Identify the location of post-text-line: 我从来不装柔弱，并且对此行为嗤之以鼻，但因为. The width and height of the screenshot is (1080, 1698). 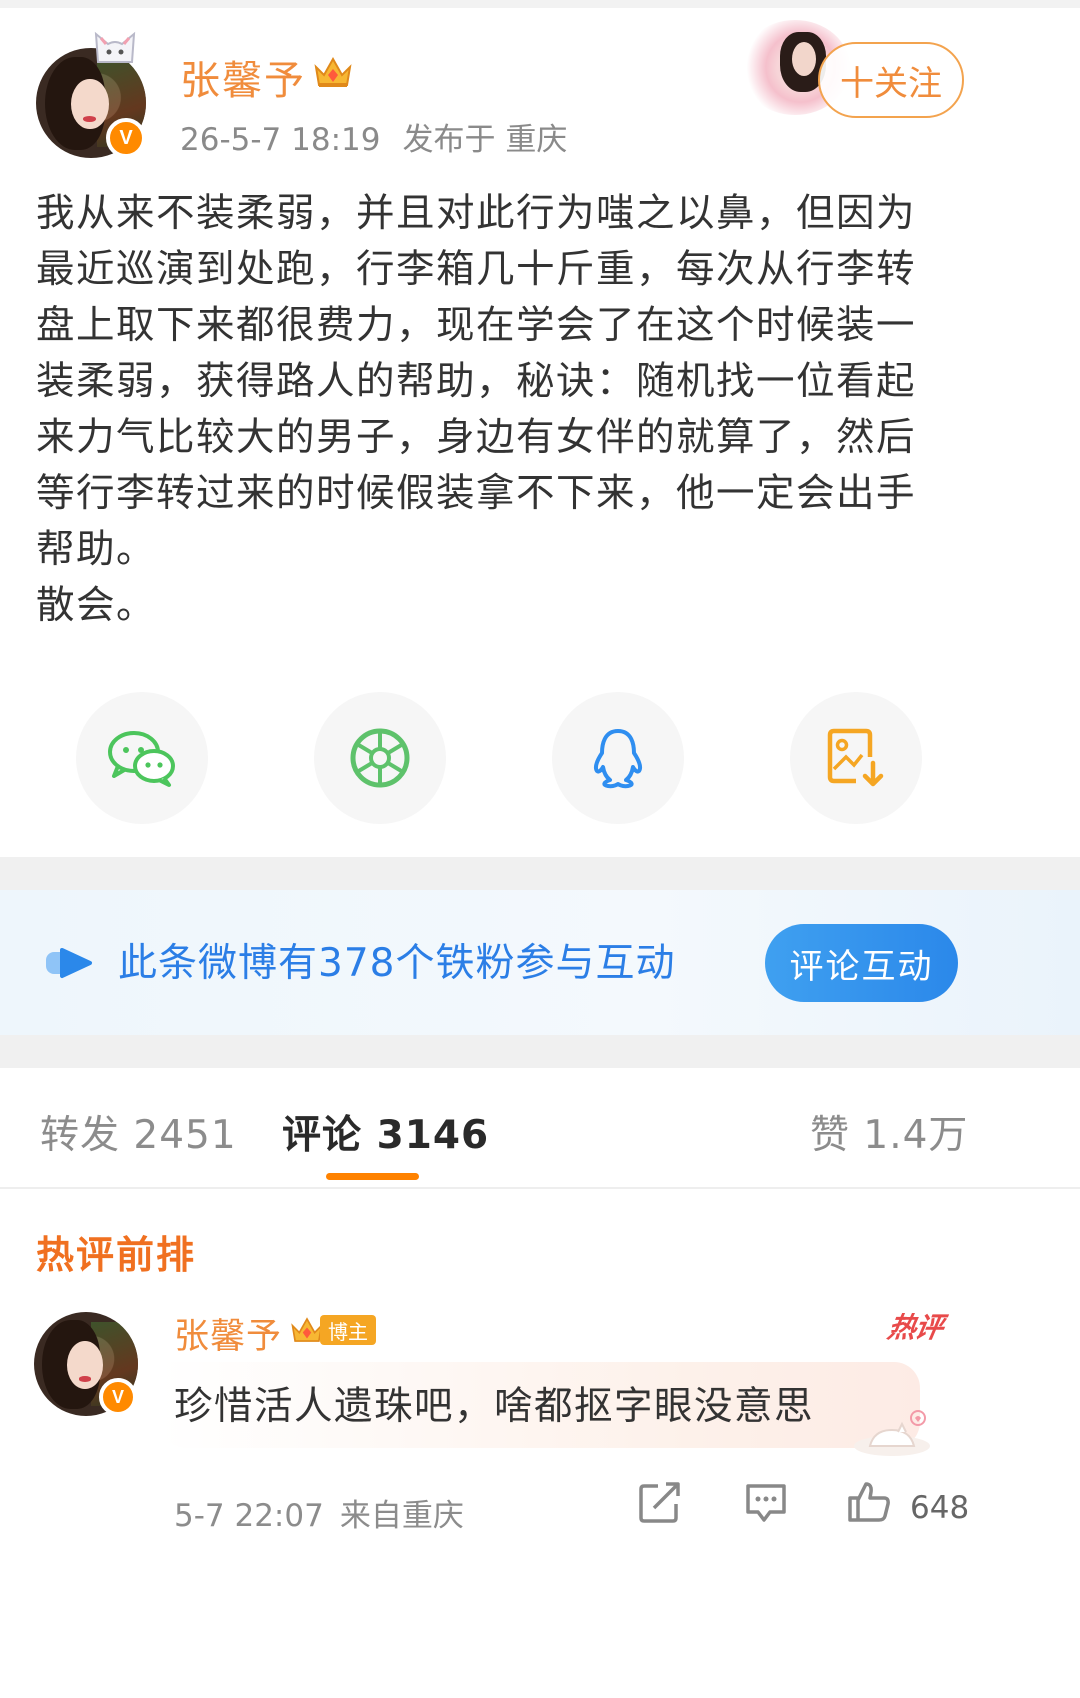
(476, 213).